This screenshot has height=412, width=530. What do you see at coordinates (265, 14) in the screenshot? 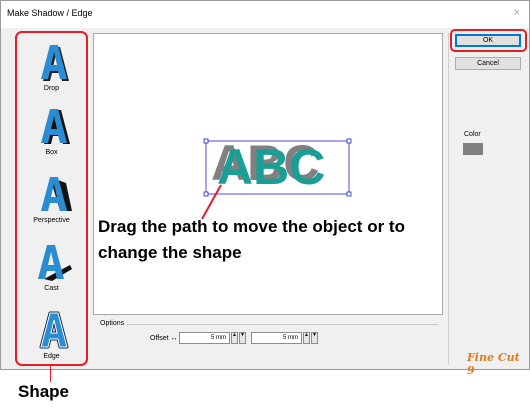
I see `title-bar: Make Shadow / Edge ×` at bounding box center [265, 14].